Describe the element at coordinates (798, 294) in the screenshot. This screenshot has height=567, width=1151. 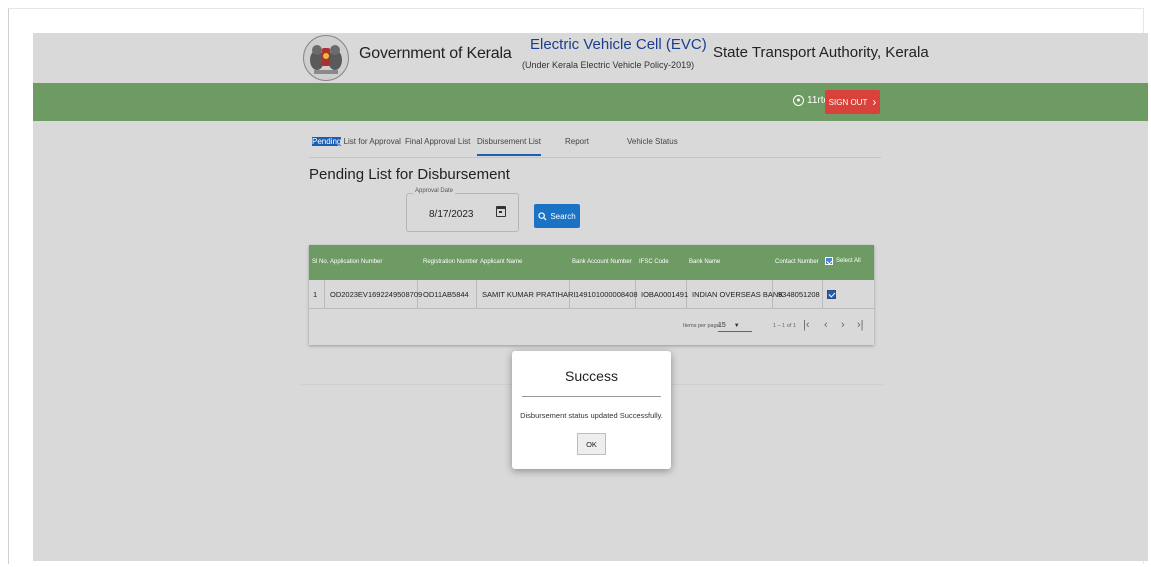
I see `cell-contact-number: 9348051208` at that location.